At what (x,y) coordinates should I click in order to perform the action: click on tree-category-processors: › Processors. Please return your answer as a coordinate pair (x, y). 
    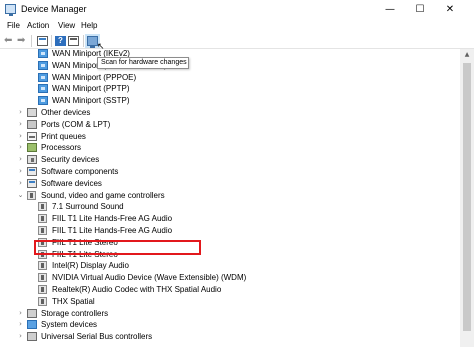
    Looking at the image, I should click on (227, 147).